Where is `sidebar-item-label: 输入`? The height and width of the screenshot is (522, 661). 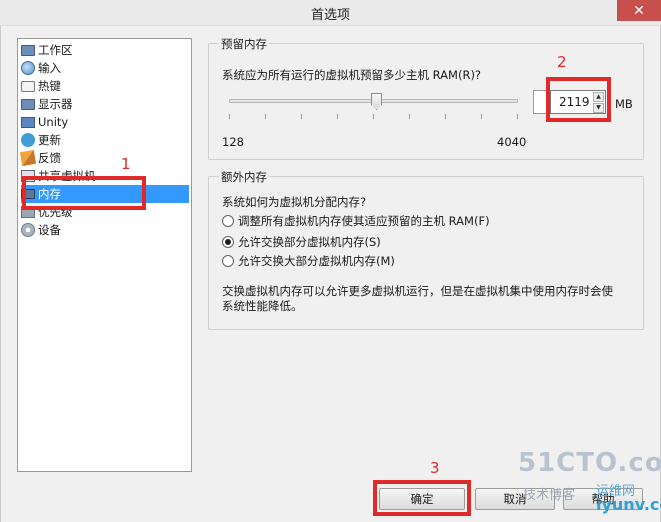 sidebar-item-label: 输入 is located at coordinates (49, 68).